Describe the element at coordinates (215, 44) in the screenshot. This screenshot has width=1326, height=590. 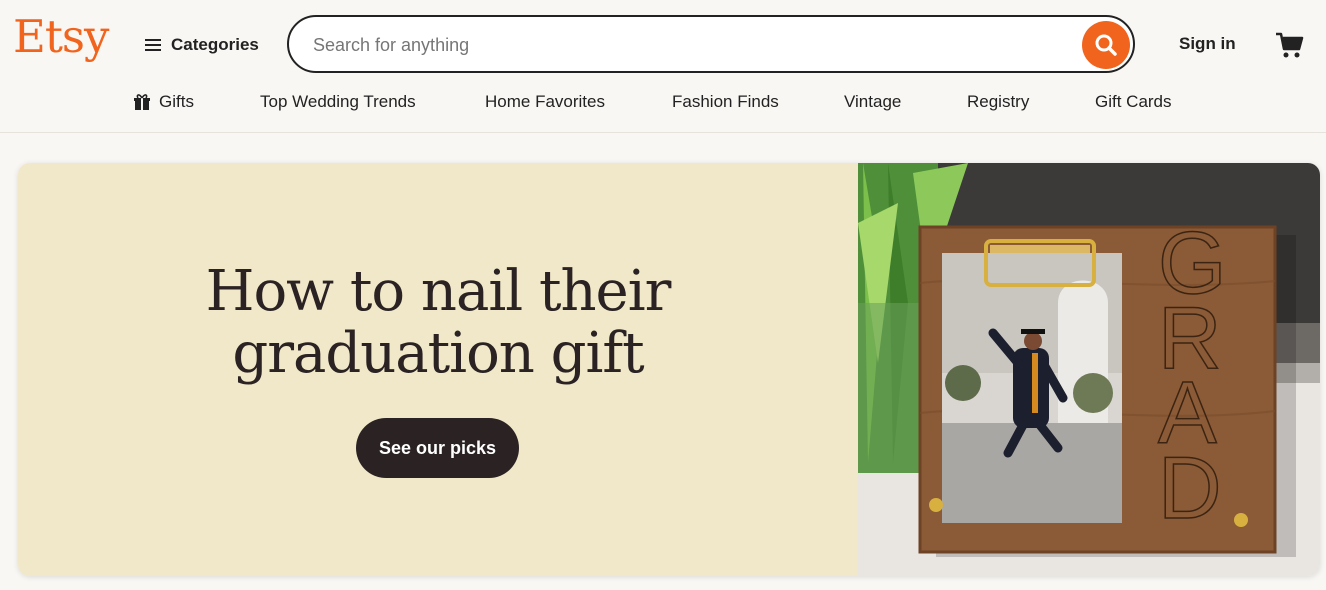
I see `categories-label: Categories` at that location.